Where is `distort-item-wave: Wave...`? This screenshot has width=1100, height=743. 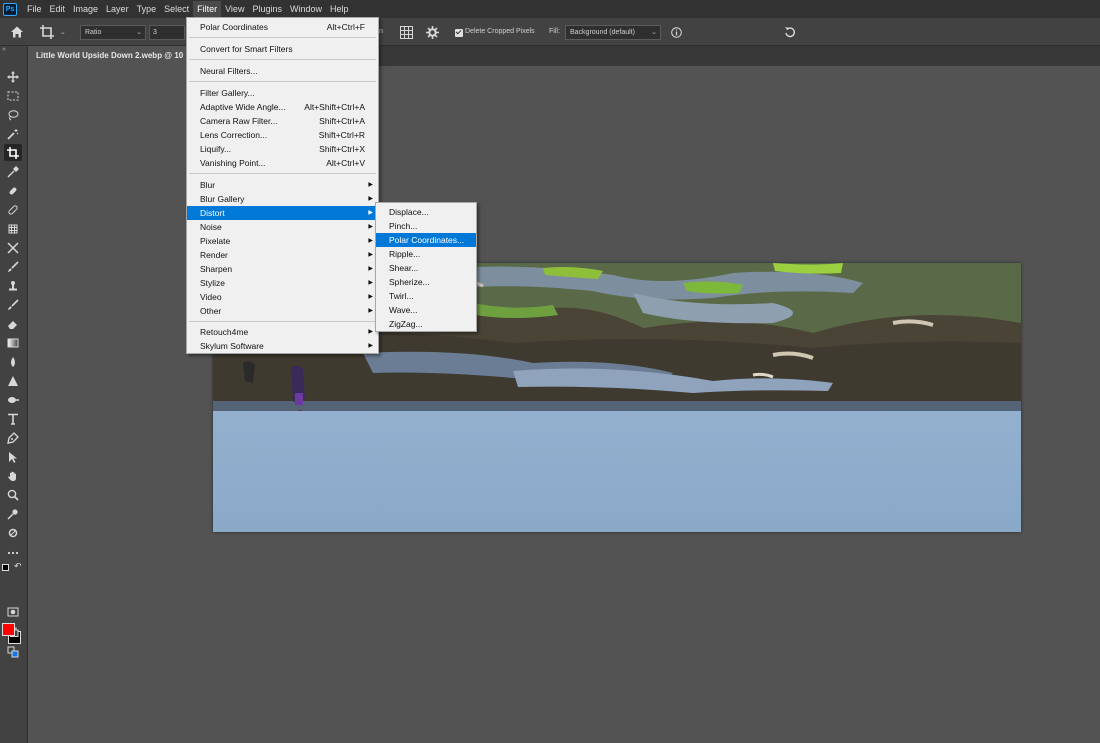
distort-item-wave: Wave... is located at coordinates (426, 310).